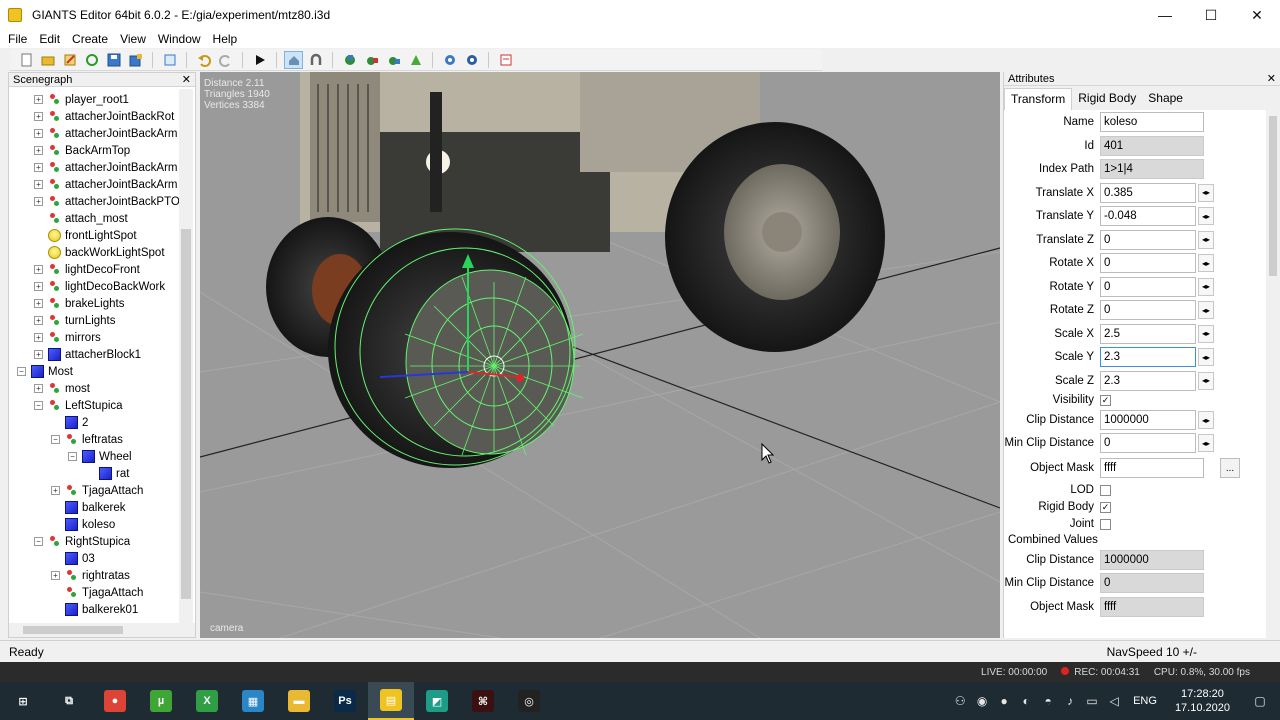 This screenshot has width=1280, height=720. Describe the element at coordinates (161, 701) in the screenshot. I see `utorrent-taskbar-icon: µ` at that location.